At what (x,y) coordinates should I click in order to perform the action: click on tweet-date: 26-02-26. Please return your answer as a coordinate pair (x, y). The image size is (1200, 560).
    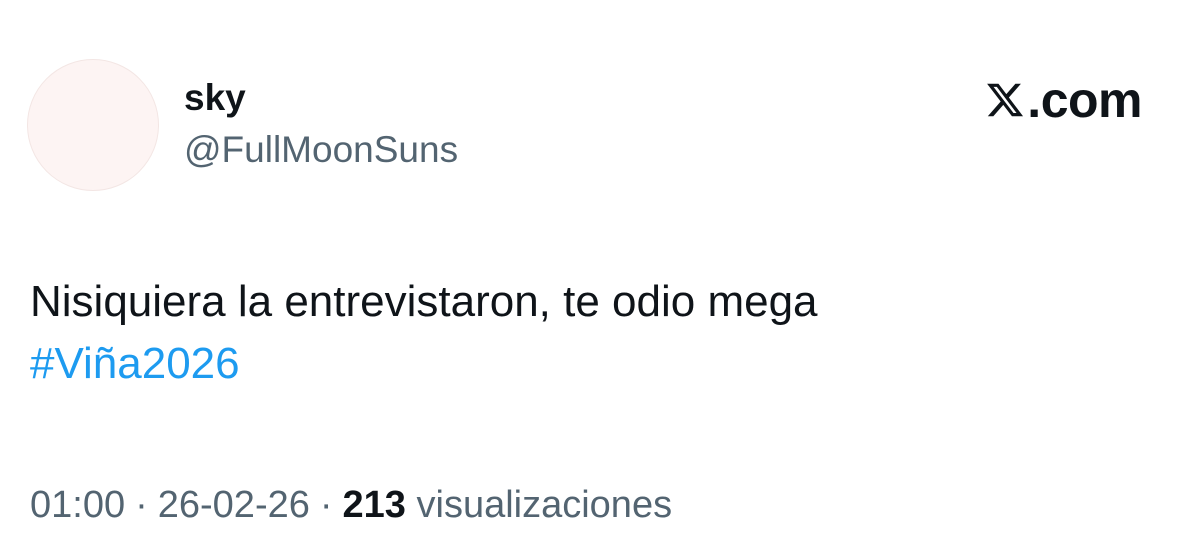
    Looking at the image, I should click on (234, 505).